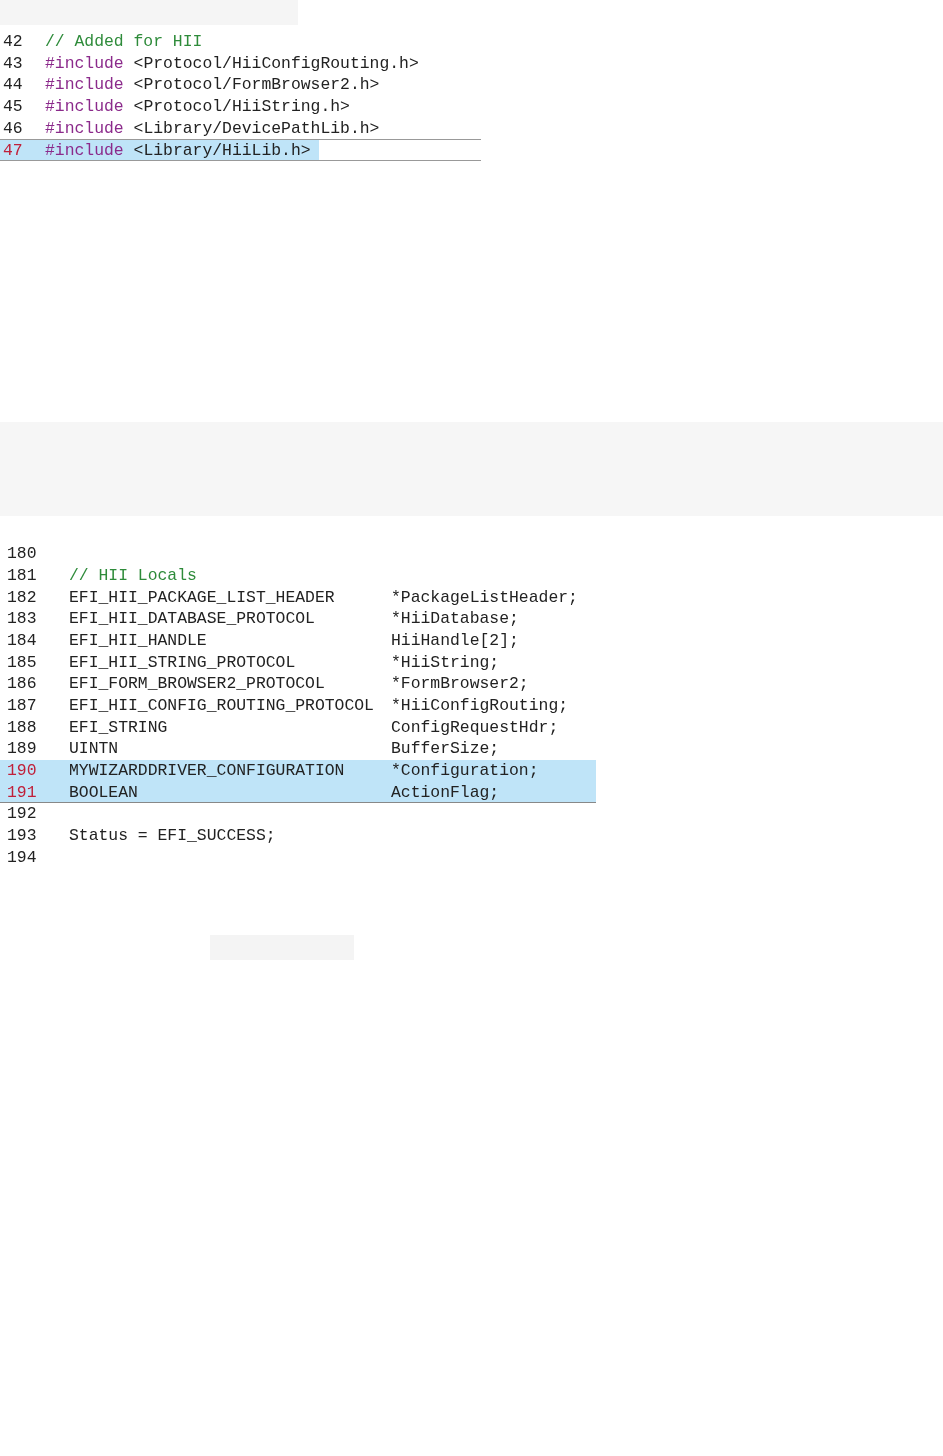 The width and height of the screenshot is (943, 1456). I want to click on line-number: 184, so click(22, 640).